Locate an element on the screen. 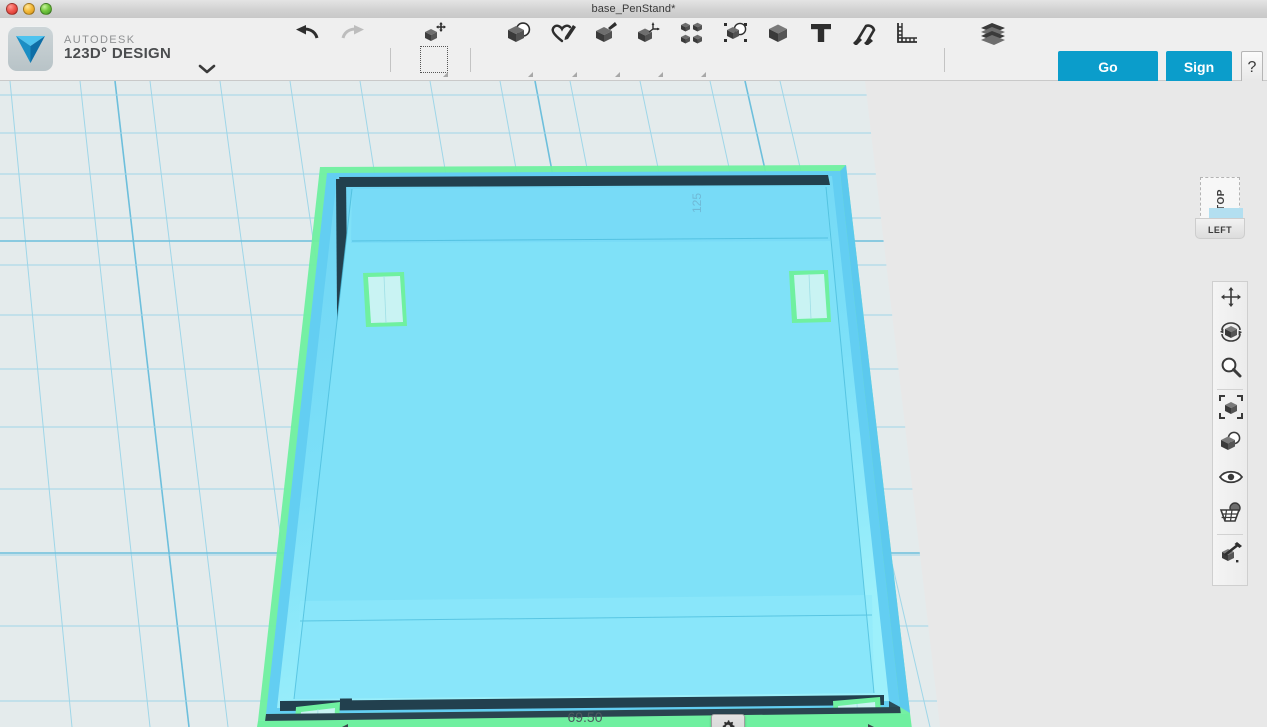 The height and width of the screenshot is (727, 1267). layers-stack-icon is located at coordinates (993, 33).